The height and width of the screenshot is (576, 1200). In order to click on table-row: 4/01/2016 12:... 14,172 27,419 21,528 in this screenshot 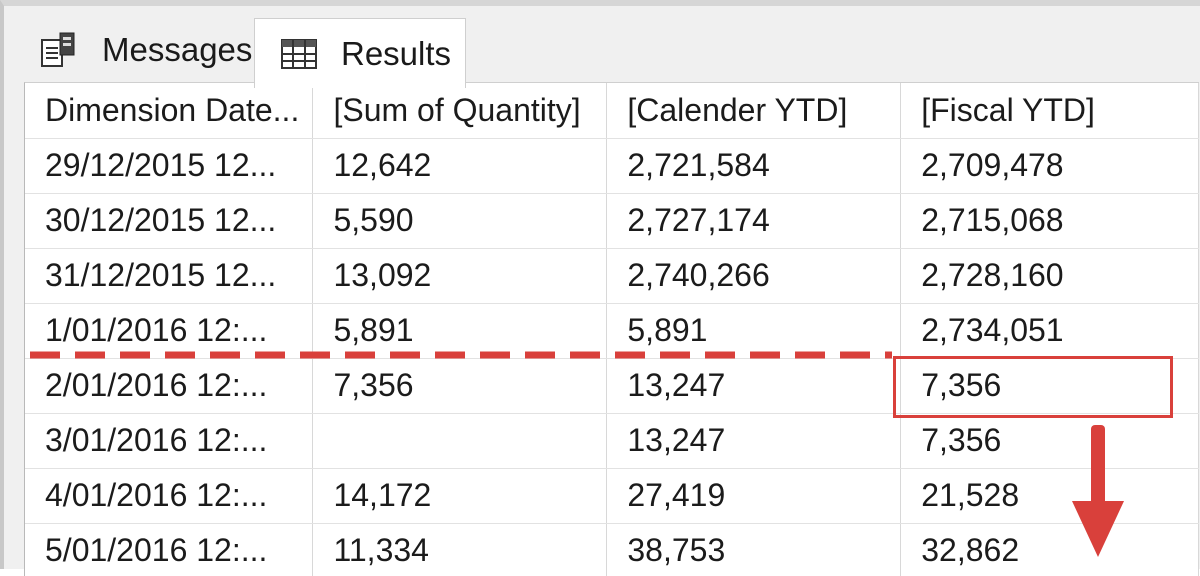, I will do `click(612, 496)`.